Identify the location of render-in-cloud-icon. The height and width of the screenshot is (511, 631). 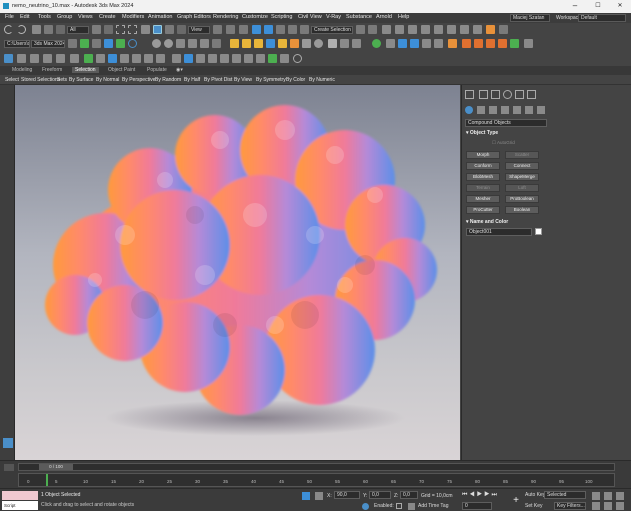
(503, 29).